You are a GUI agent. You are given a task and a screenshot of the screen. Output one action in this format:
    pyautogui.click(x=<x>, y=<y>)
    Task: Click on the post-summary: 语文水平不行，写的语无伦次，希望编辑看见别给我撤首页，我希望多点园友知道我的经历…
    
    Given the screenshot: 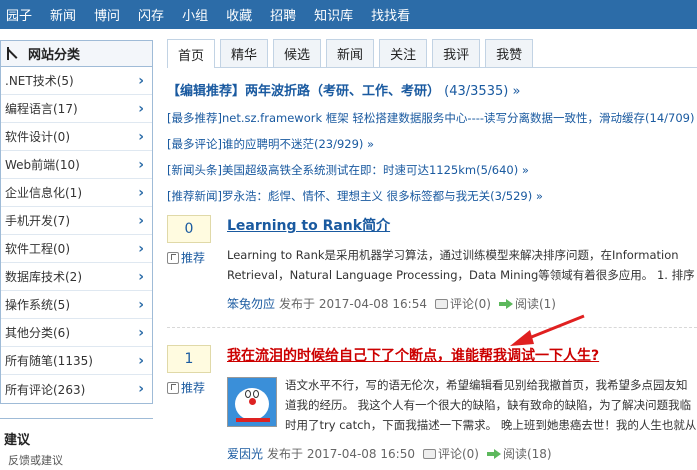 What is the action you would take?
    pyautogui.click(x=462, y=405)
    